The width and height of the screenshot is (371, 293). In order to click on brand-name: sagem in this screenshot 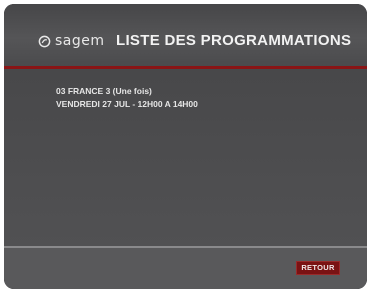, I will do `click(80, 41)`.